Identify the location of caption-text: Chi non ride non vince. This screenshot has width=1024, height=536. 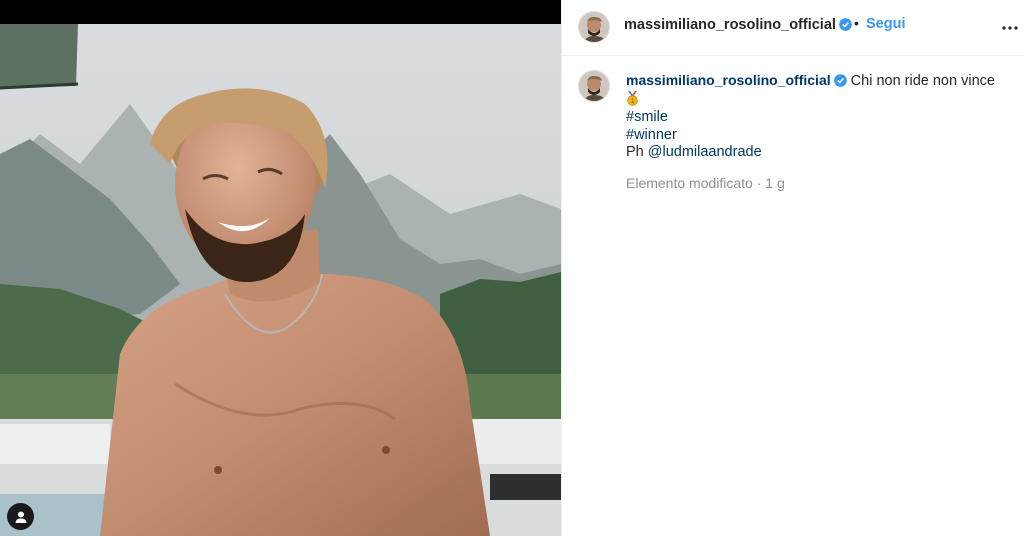
(922, 81).